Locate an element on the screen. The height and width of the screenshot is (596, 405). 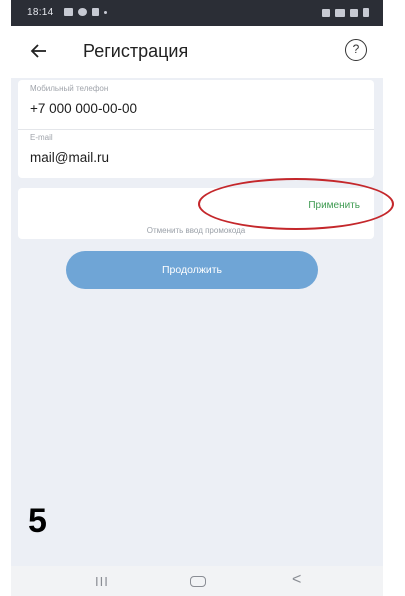
nav-back-button: < is located at coordinates (296, 580).